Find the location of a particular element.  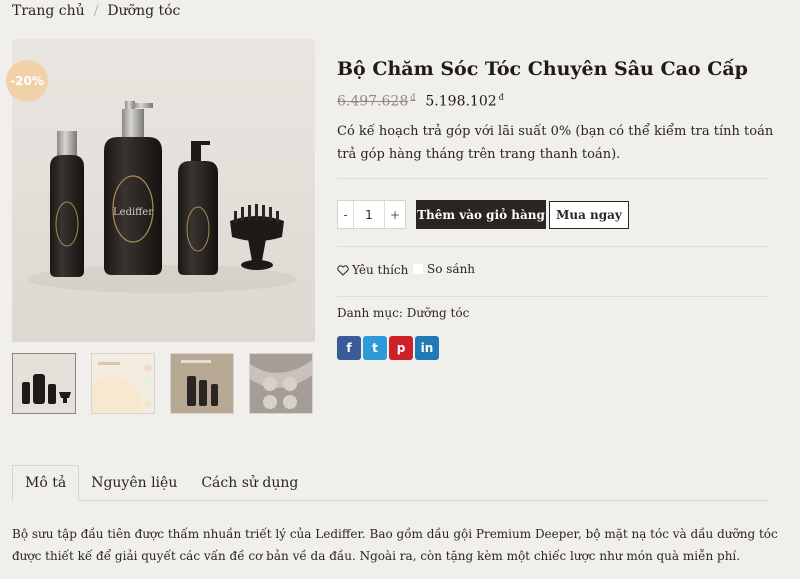

product-category: Danh mục: Dưỡng tóc is located at coordinates (403, 313).